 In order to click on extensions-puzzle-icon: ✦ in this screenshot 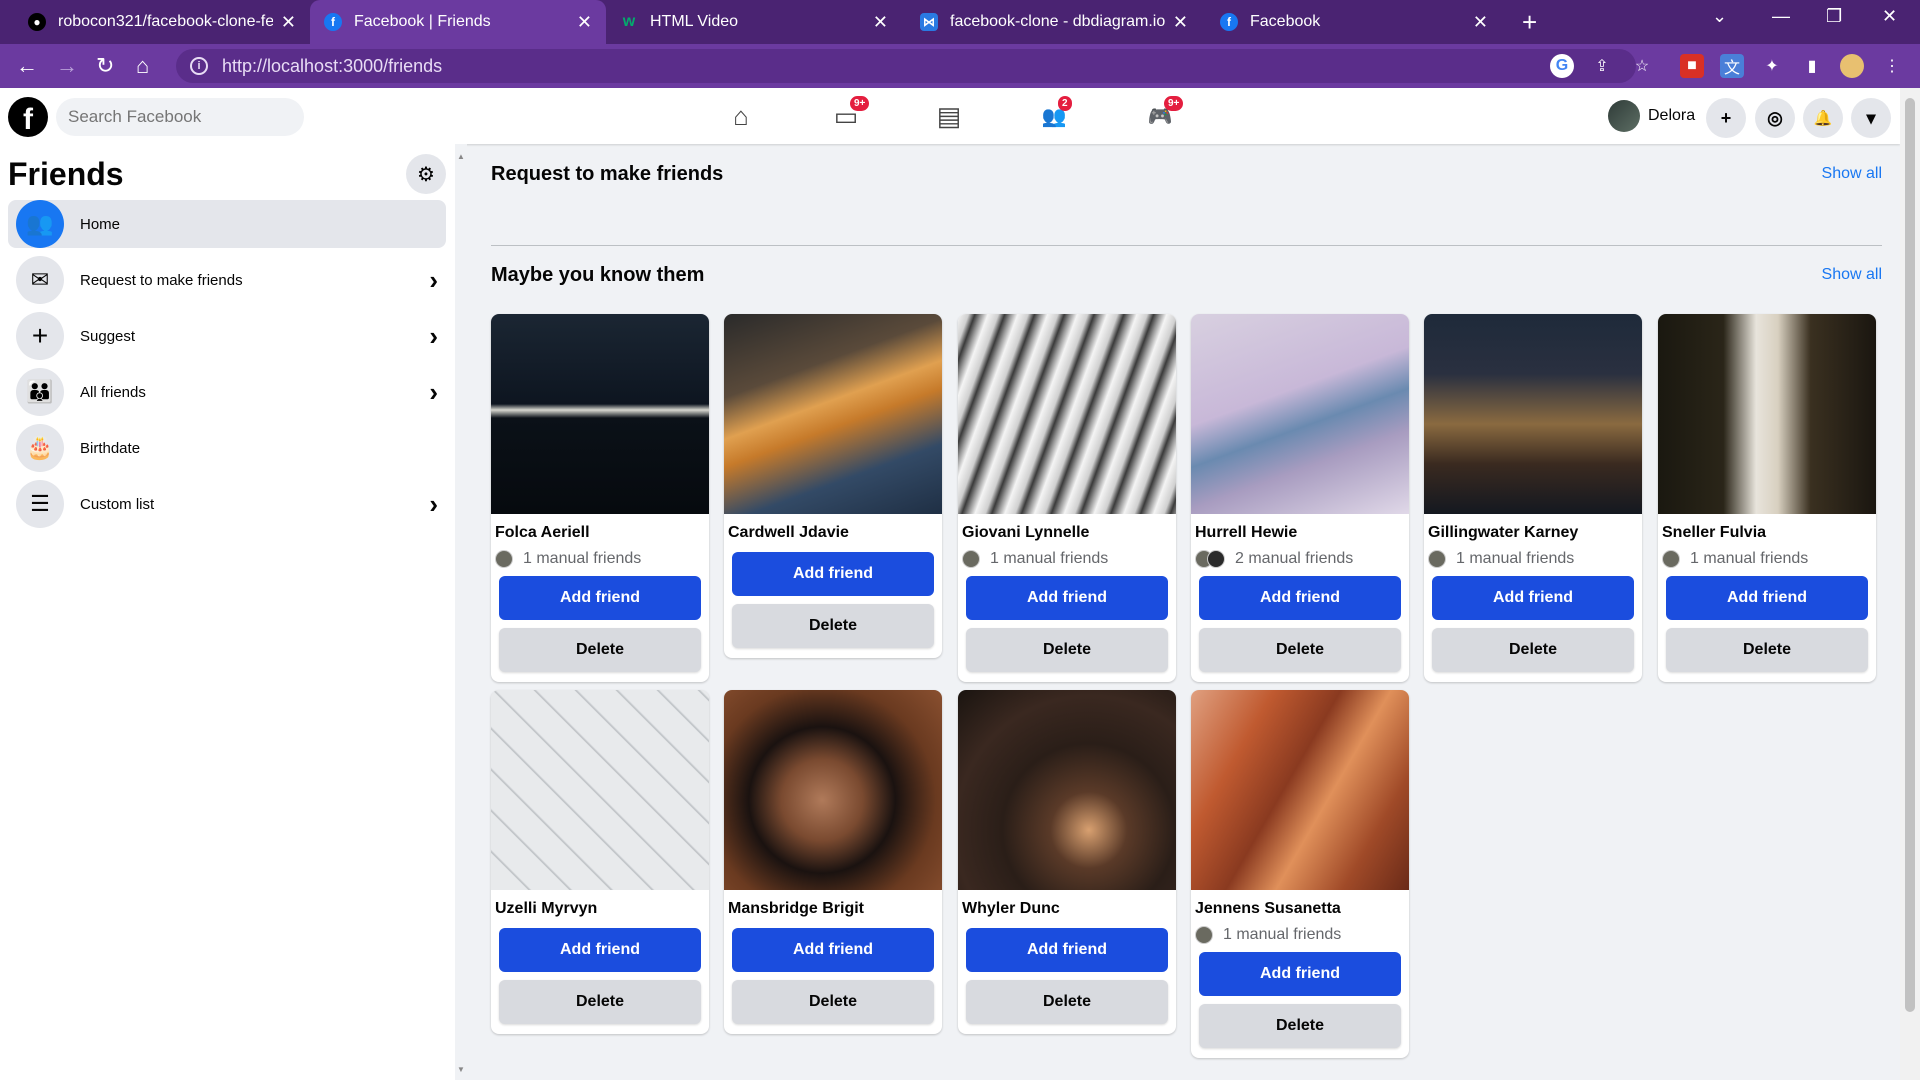, I will do `click(1772, 66)`.